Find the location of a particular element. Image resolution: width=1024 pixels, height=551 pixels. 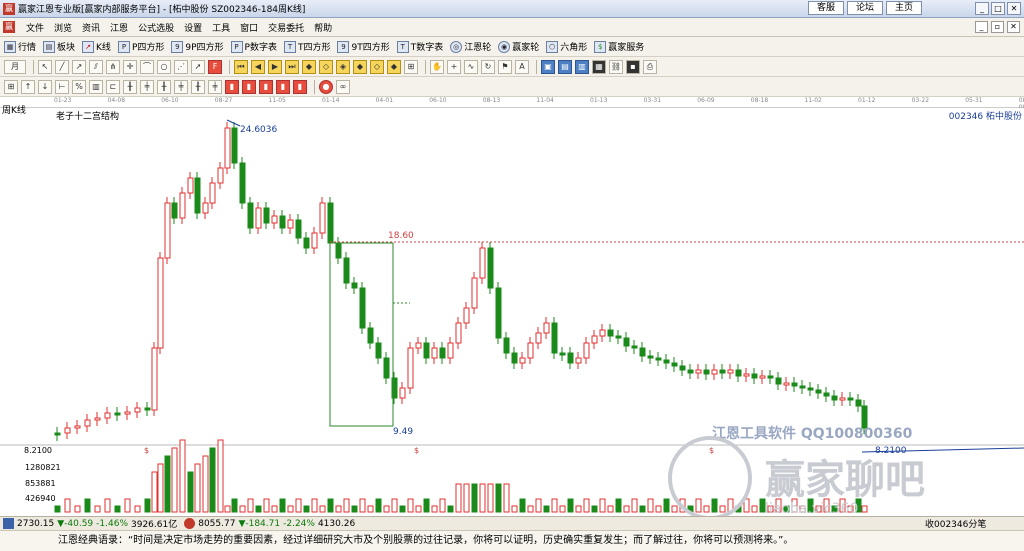

pie-icon: ● is located at coordinates (326, 86).